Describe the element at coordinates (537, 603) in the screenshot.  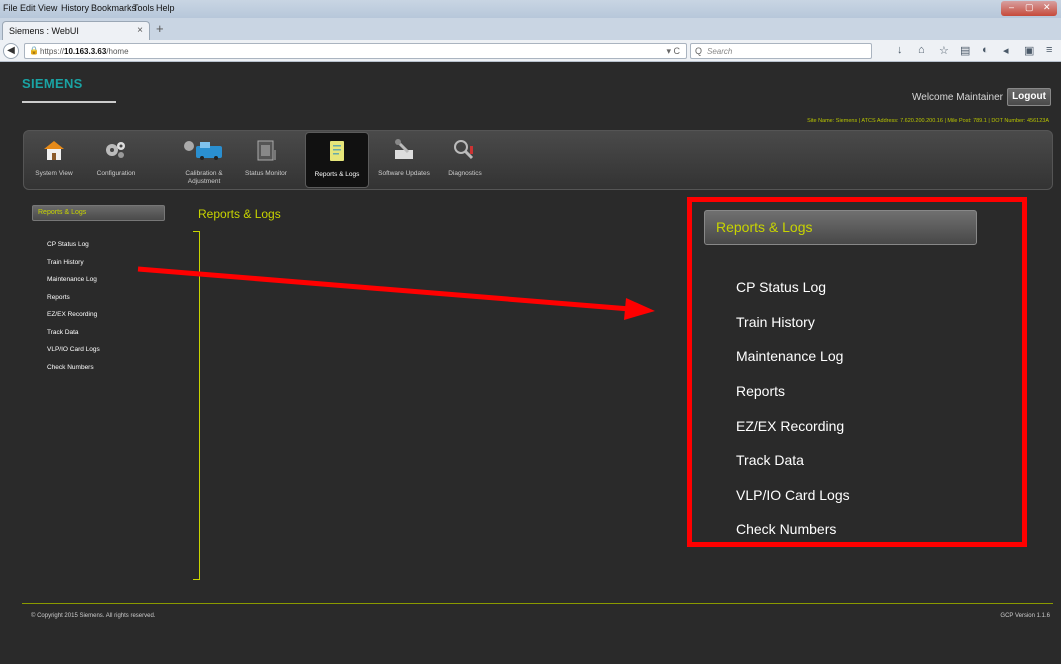
I see `footer-divider` at that location.